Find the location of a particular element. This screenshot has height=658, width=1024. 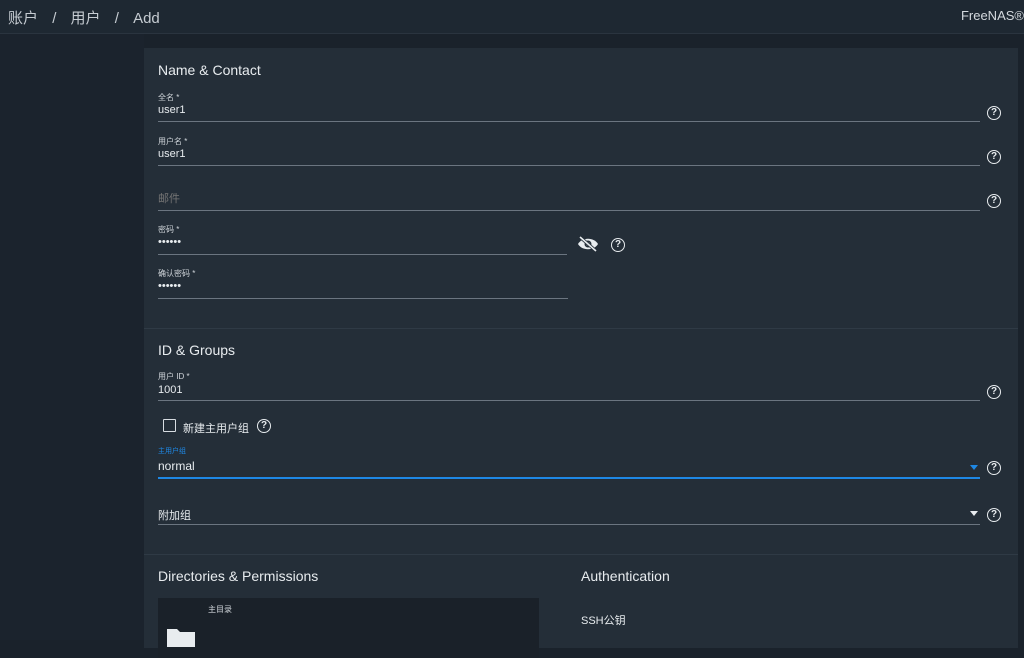

home-dir-label: 主目录 is located at coordinates (220, 609).